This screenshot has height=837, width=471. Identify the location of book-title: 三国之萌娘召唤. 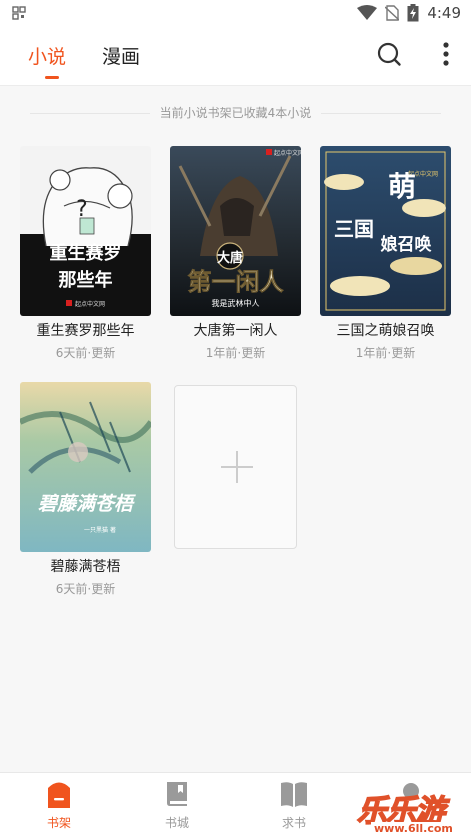
(385, 330).